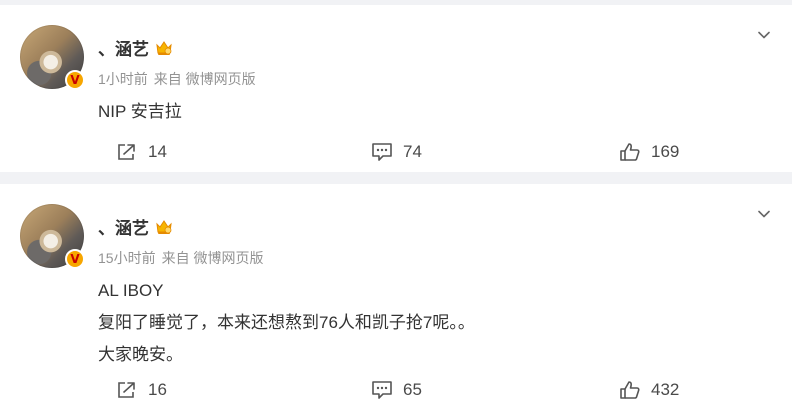 This screenshot has height=410, width=792. I want to click on post-text-line: AL IBOY, so click(131, 290).